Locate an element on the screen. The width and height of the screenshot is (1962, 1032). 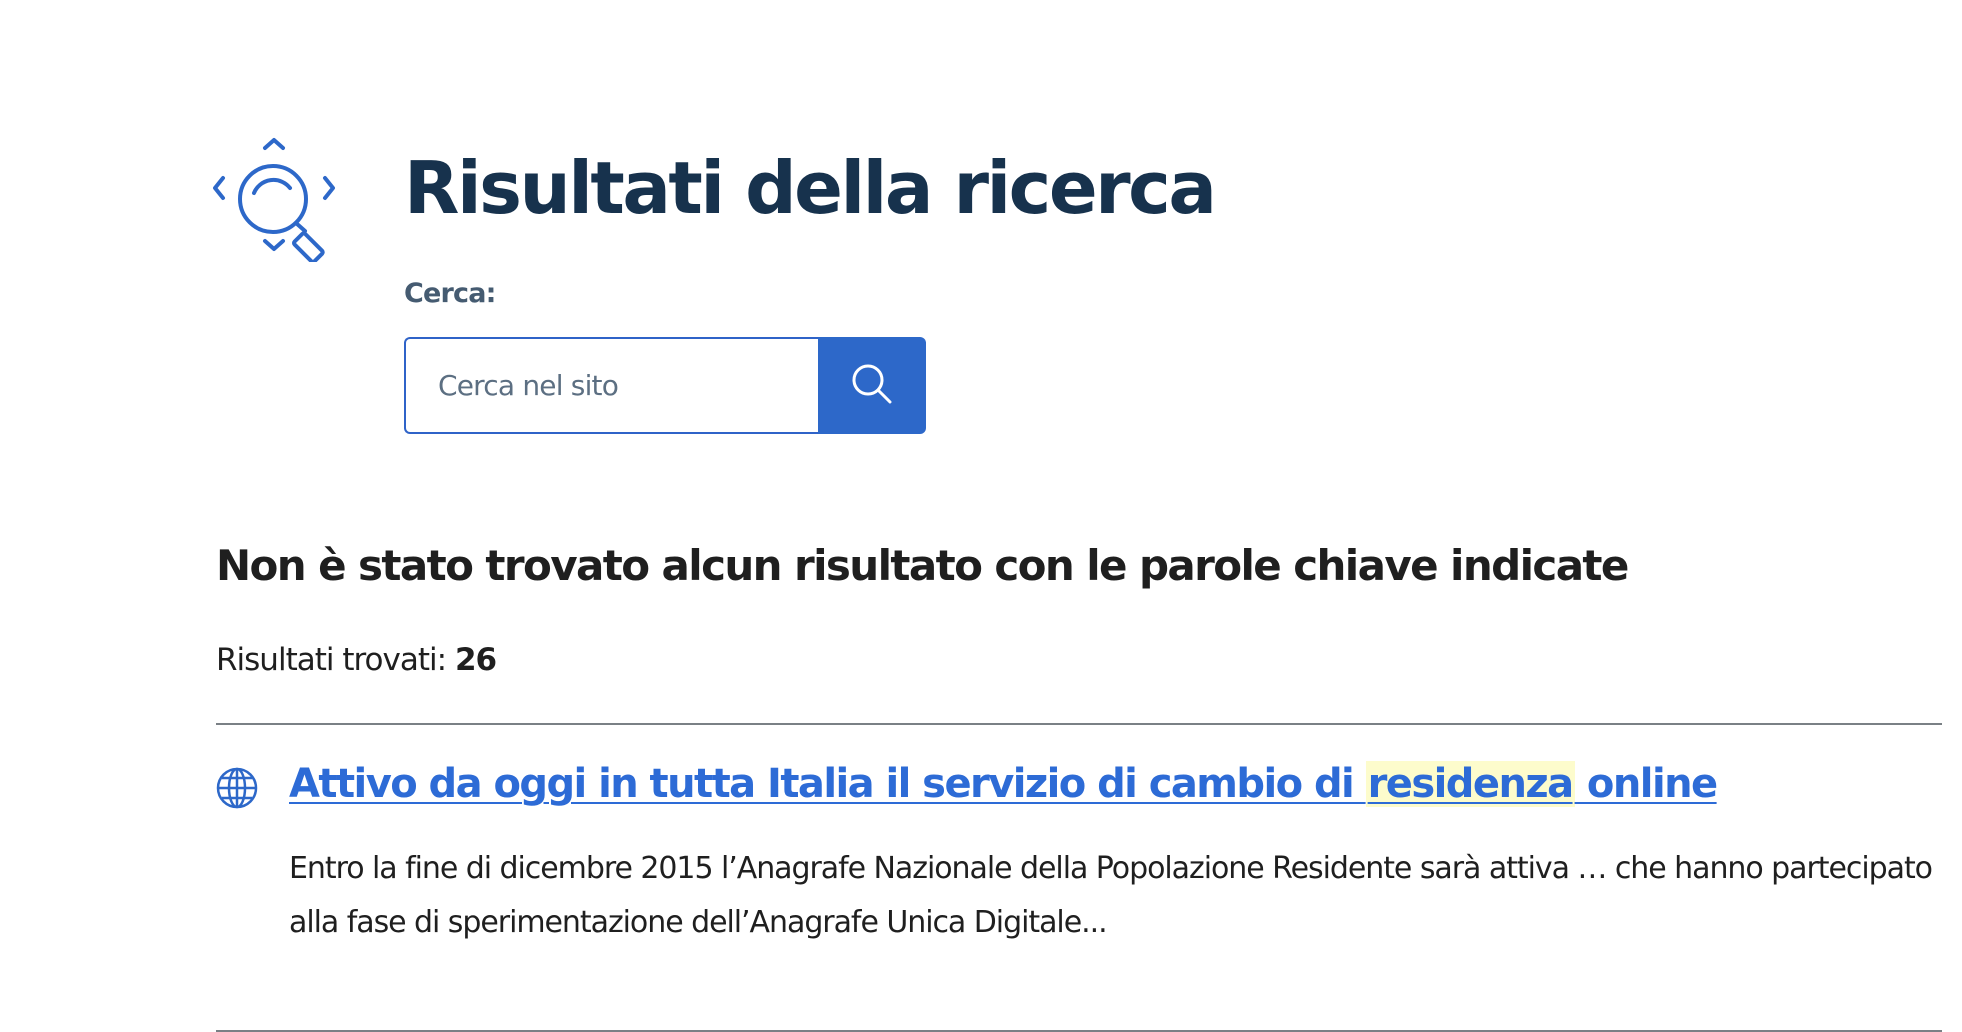
search-form is located at coordinates (665, 385).